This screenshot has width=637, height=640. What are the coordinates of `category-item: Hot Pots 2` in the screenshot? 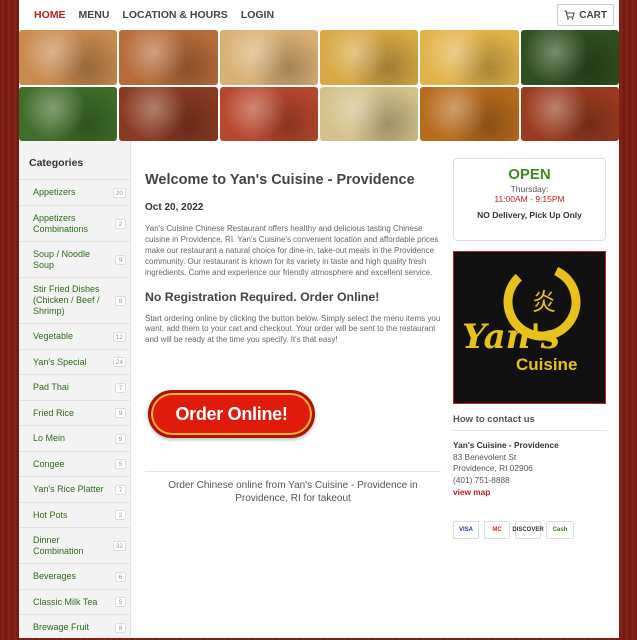 It's located at (74, 514).